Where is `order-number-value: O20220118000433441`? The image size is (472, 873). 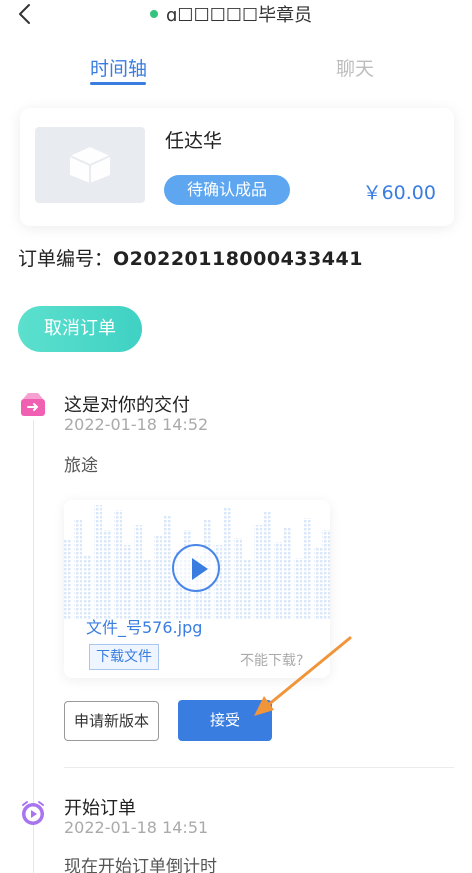
order-number-value: O20220118000433441 is located at coordinates (238, 259).